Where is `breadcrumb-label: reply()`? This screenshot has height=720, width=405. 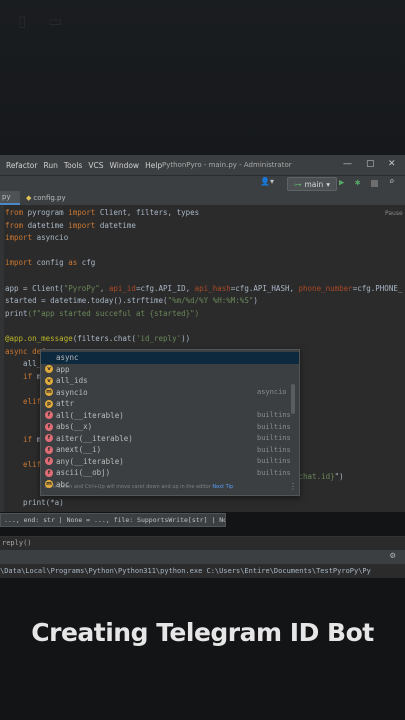 breadcrumb-label: reply() is located at coordinates (17, 543).